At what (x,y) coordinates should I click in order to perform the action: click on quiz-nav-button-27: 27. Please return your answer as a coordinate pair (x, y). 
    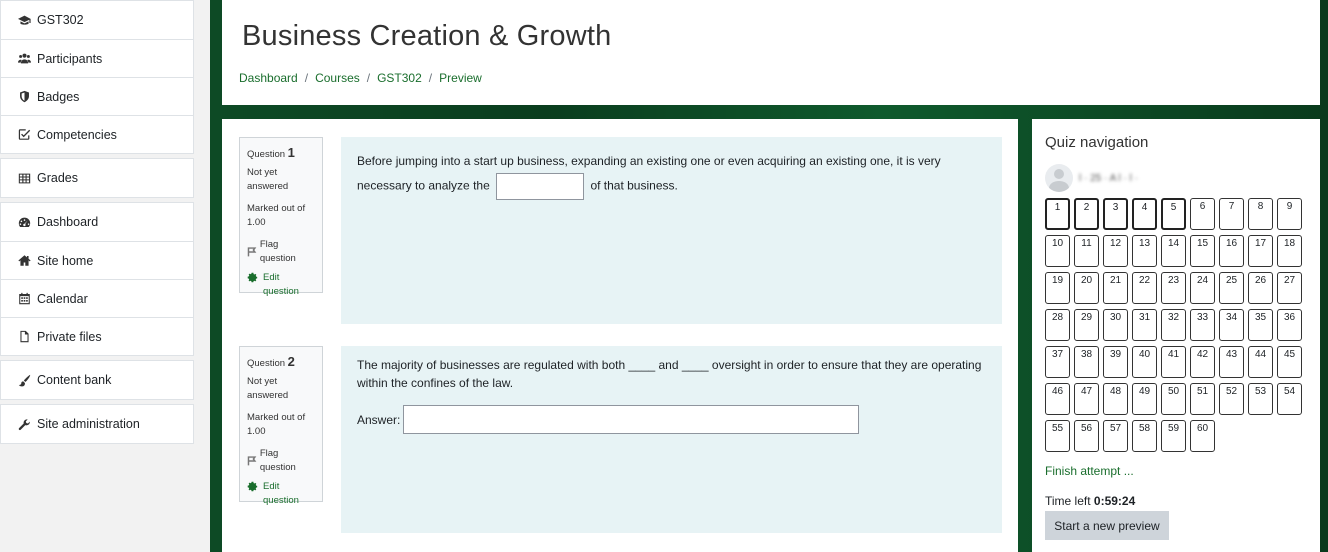
    Looking at the image, I should click on (1289, 288).